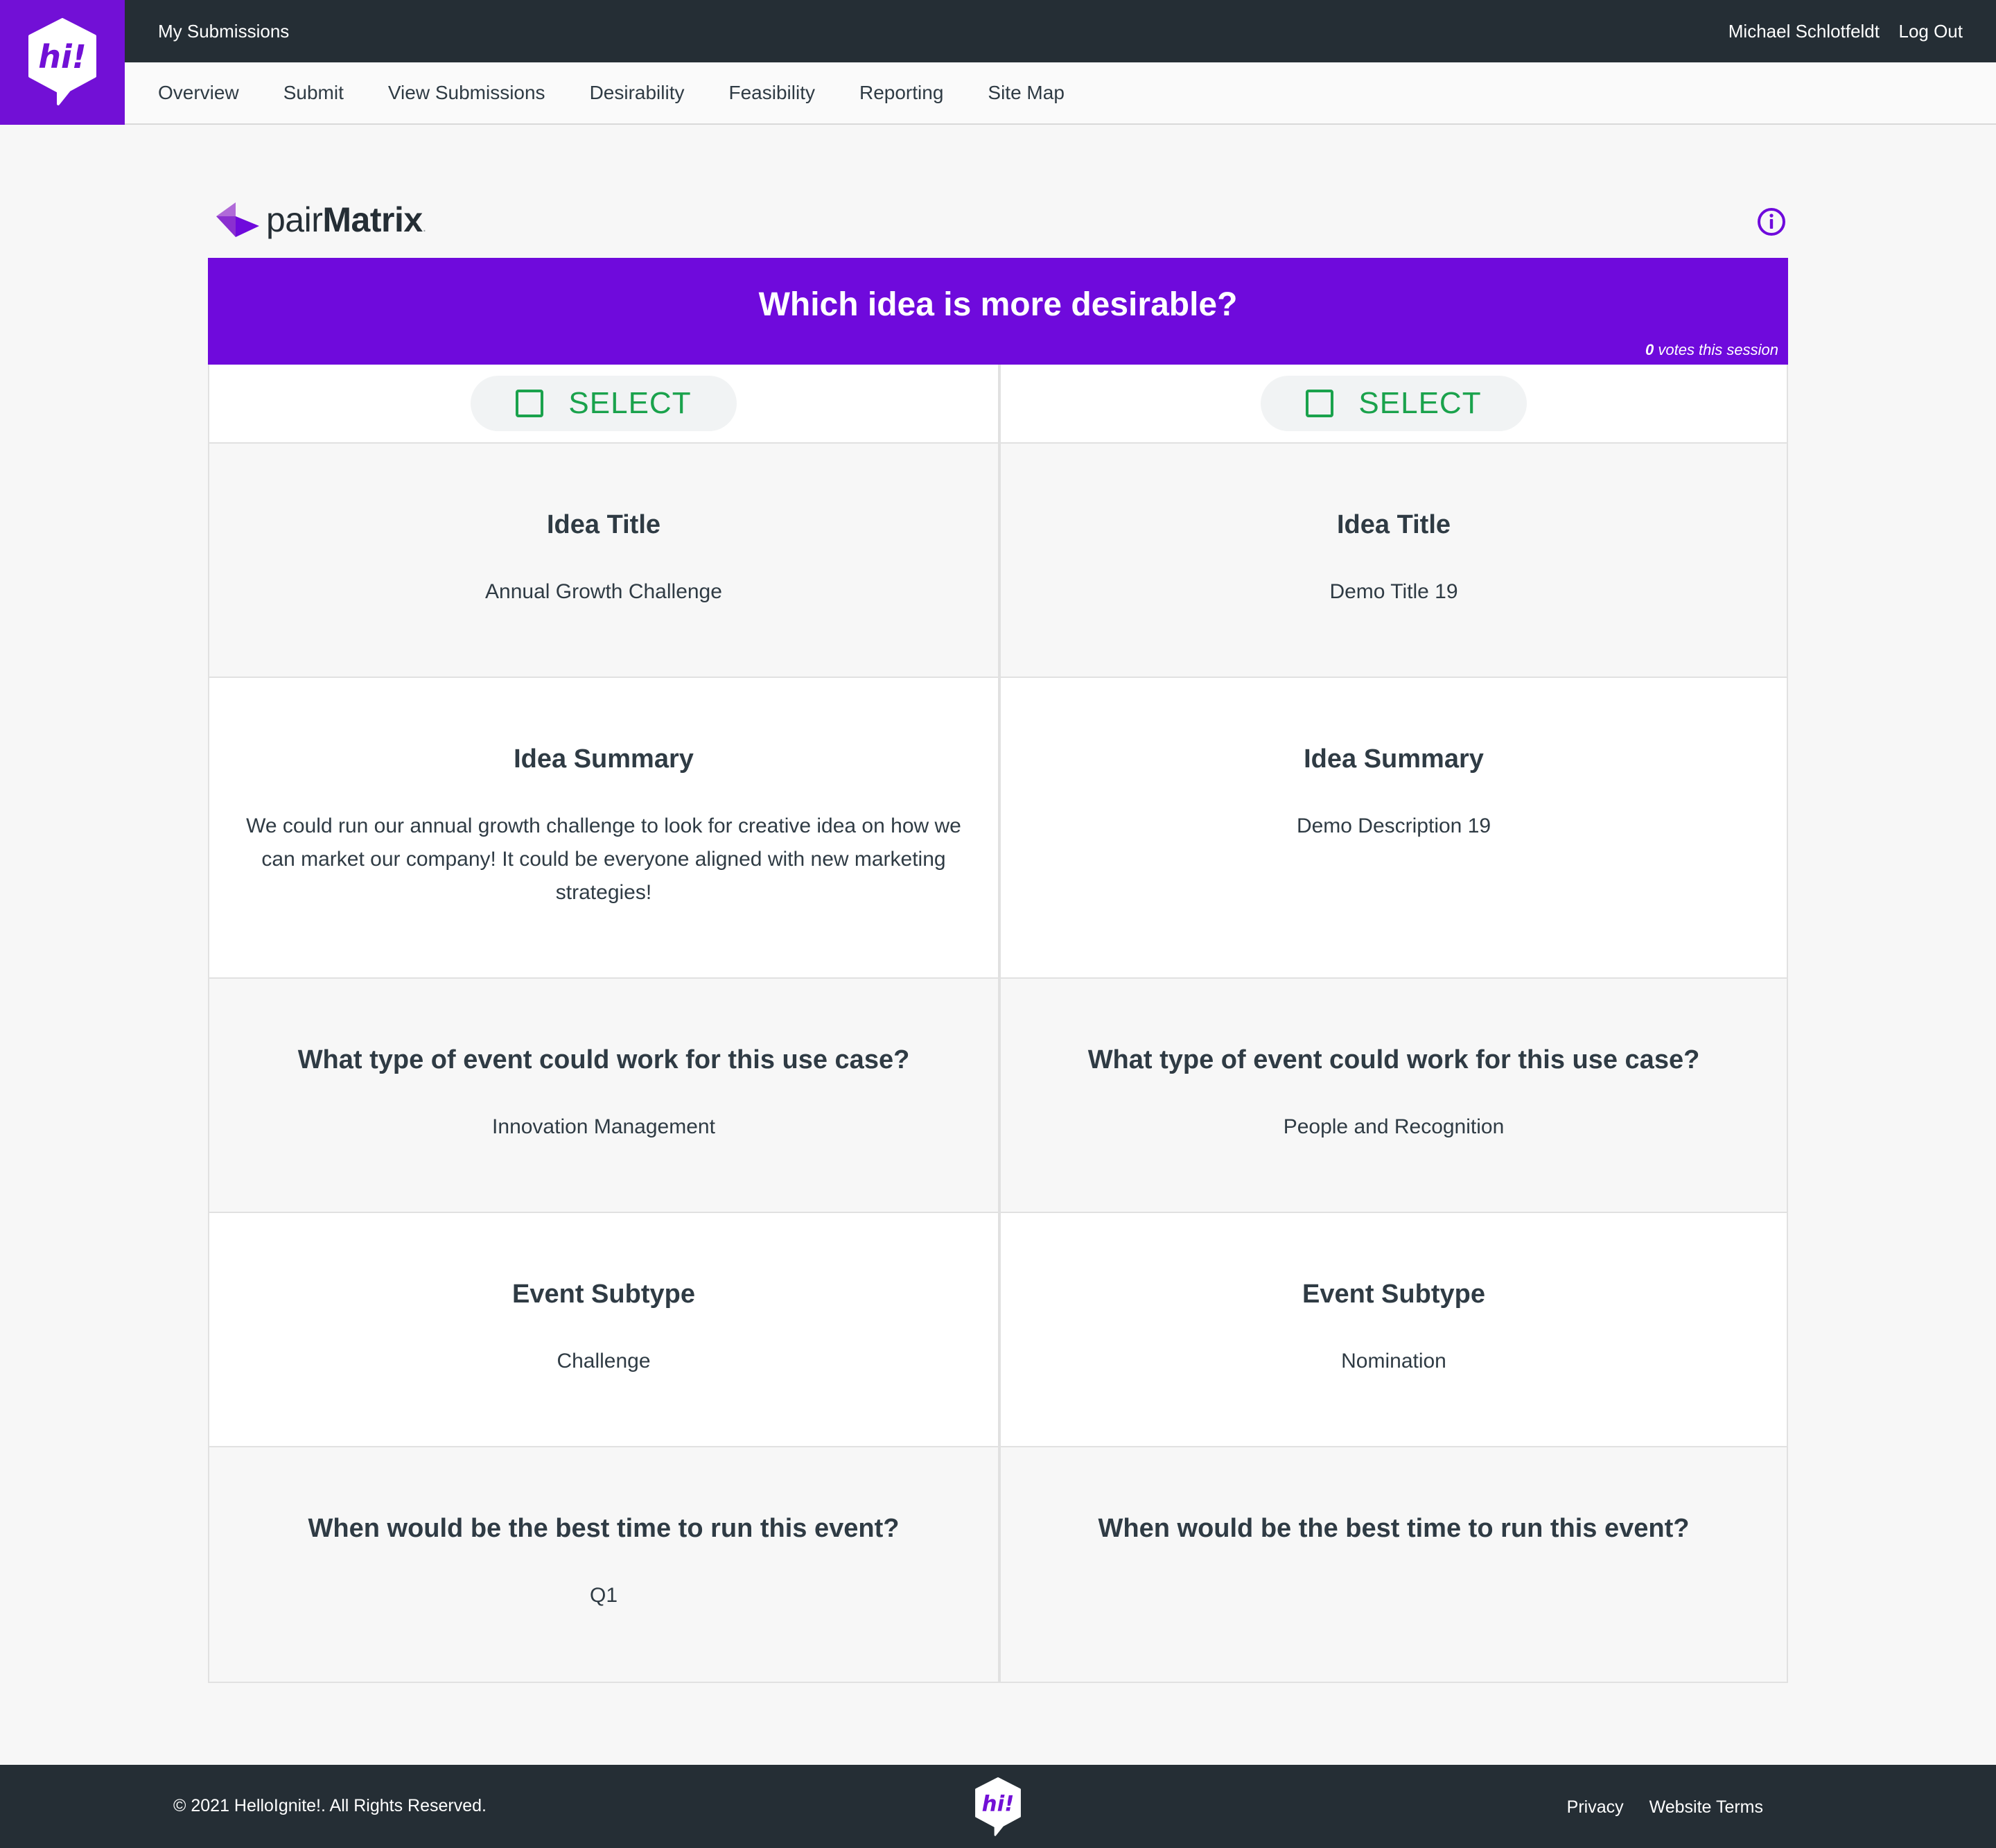  What do you see at coordinates (294, 220) in the screenshot?
I see `brand-prefix: pair` at bounding box center [294, 220].